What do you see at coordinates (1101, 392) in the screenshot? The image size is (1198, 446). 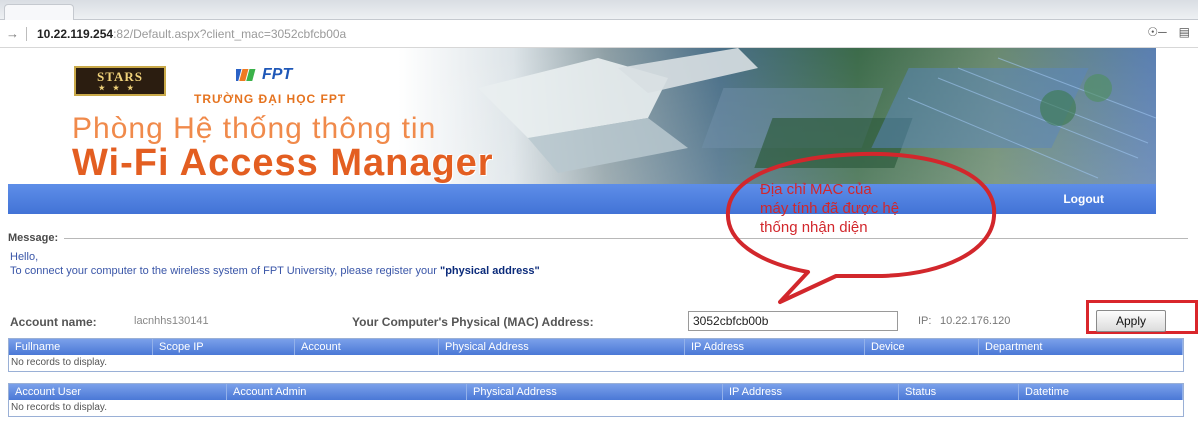 I see `column-header: Datetime` at bounding box center [1101, 392].